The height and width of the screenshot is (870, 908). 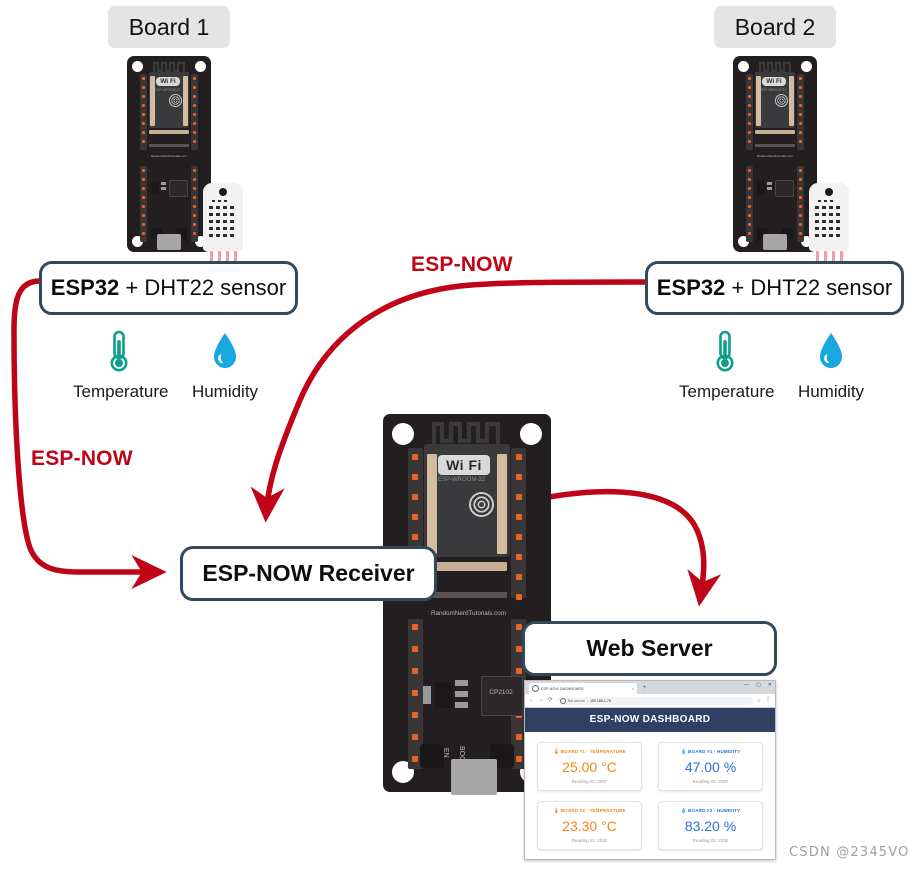 I want to click on dashboard-title: ESP-NOW DASHBOARD, so click(x=650, y=720).